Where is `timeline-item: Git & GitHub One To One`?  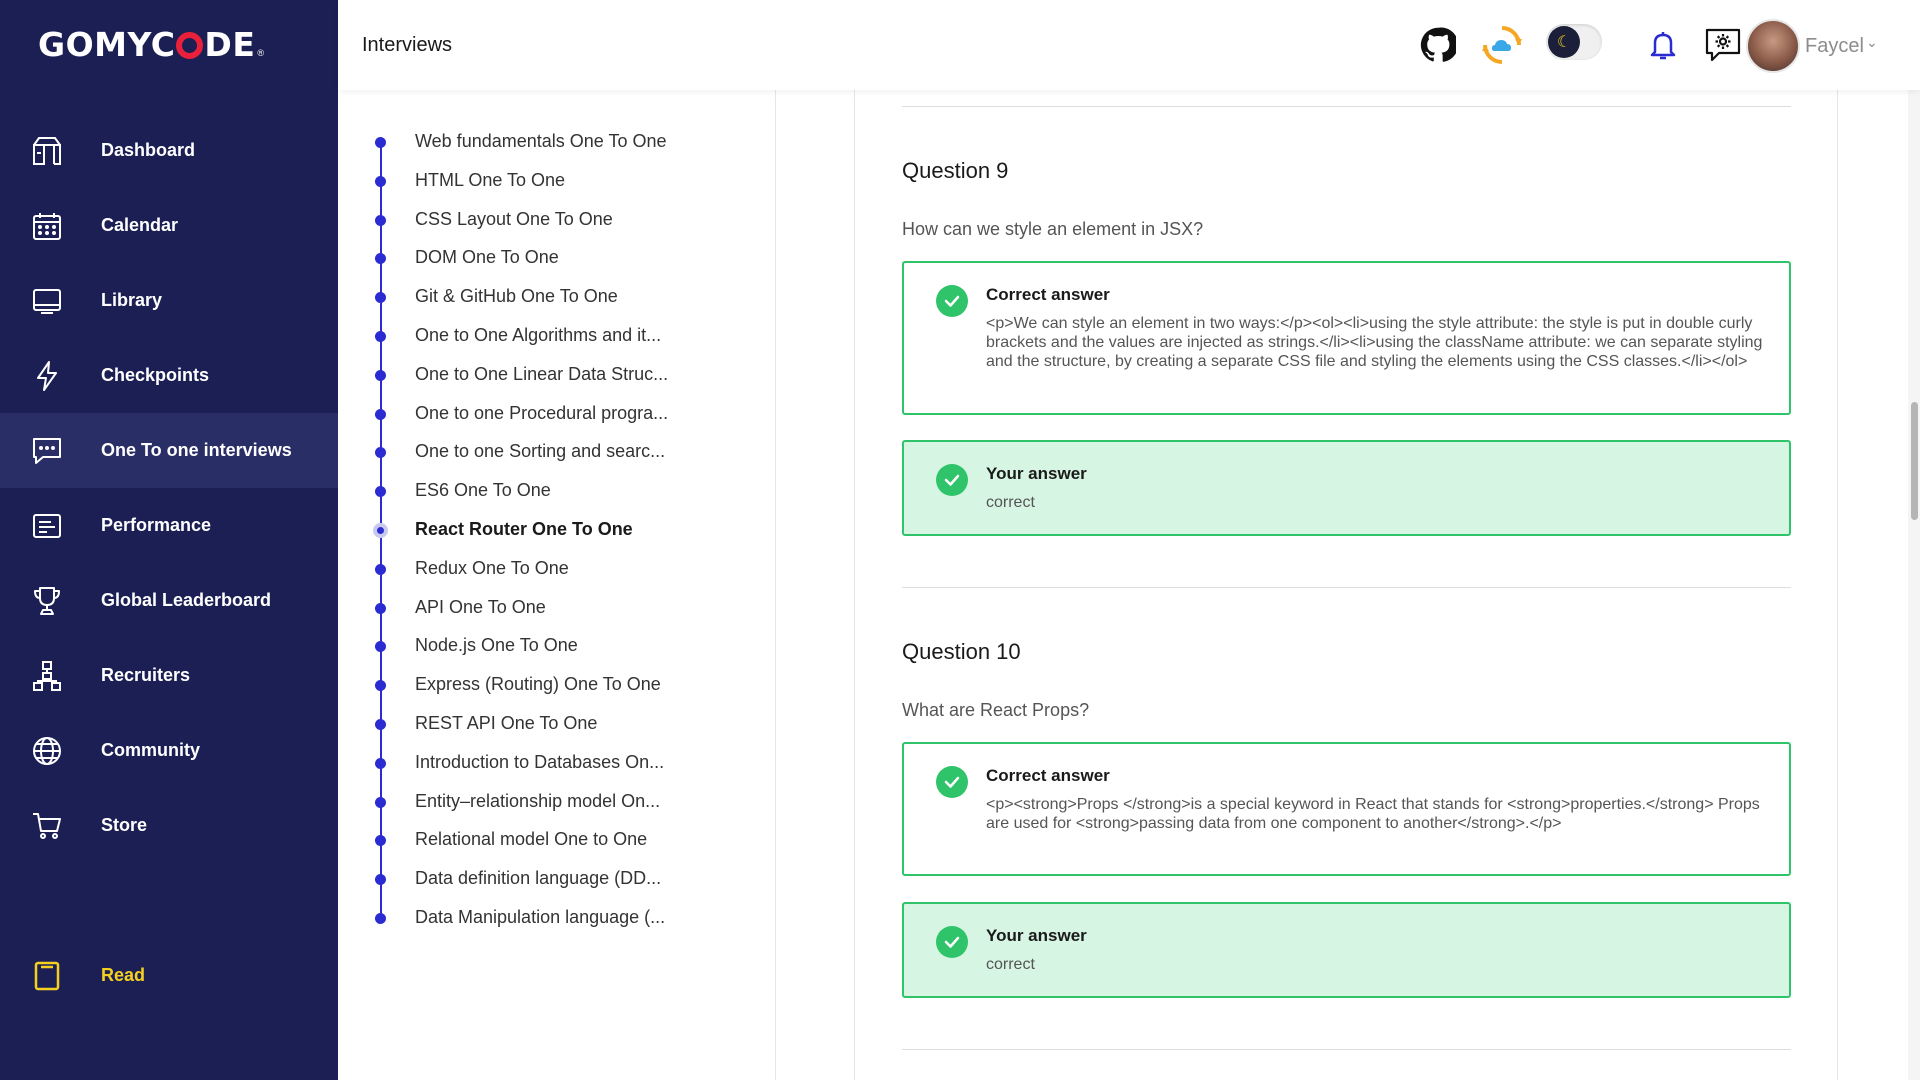 timeline-item: Git & GitHub One To One is located at coordinates (553, 297).